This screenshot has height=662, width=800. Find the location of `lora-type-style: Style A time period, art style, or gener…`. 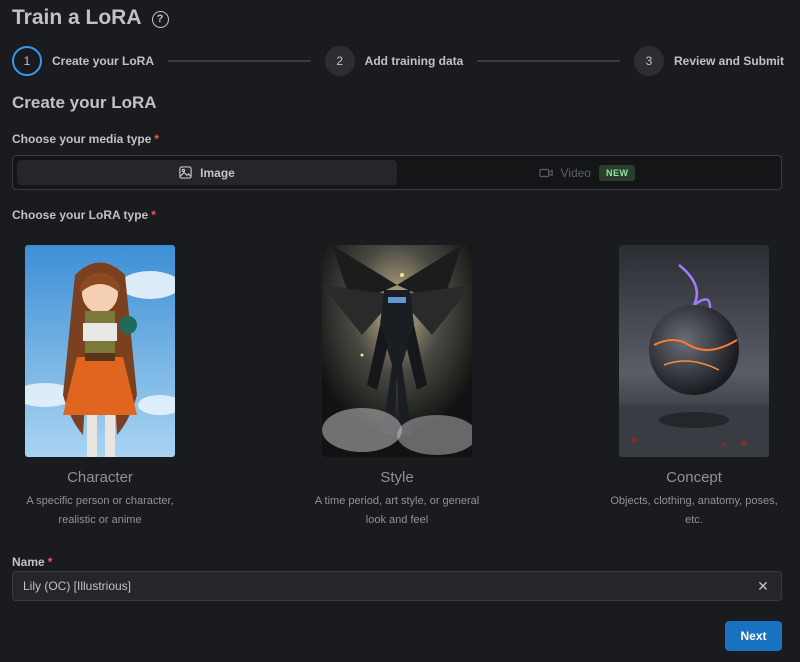

lora-type-style: Style A time period, art style, or gener… is located at coordinates (397, 387).